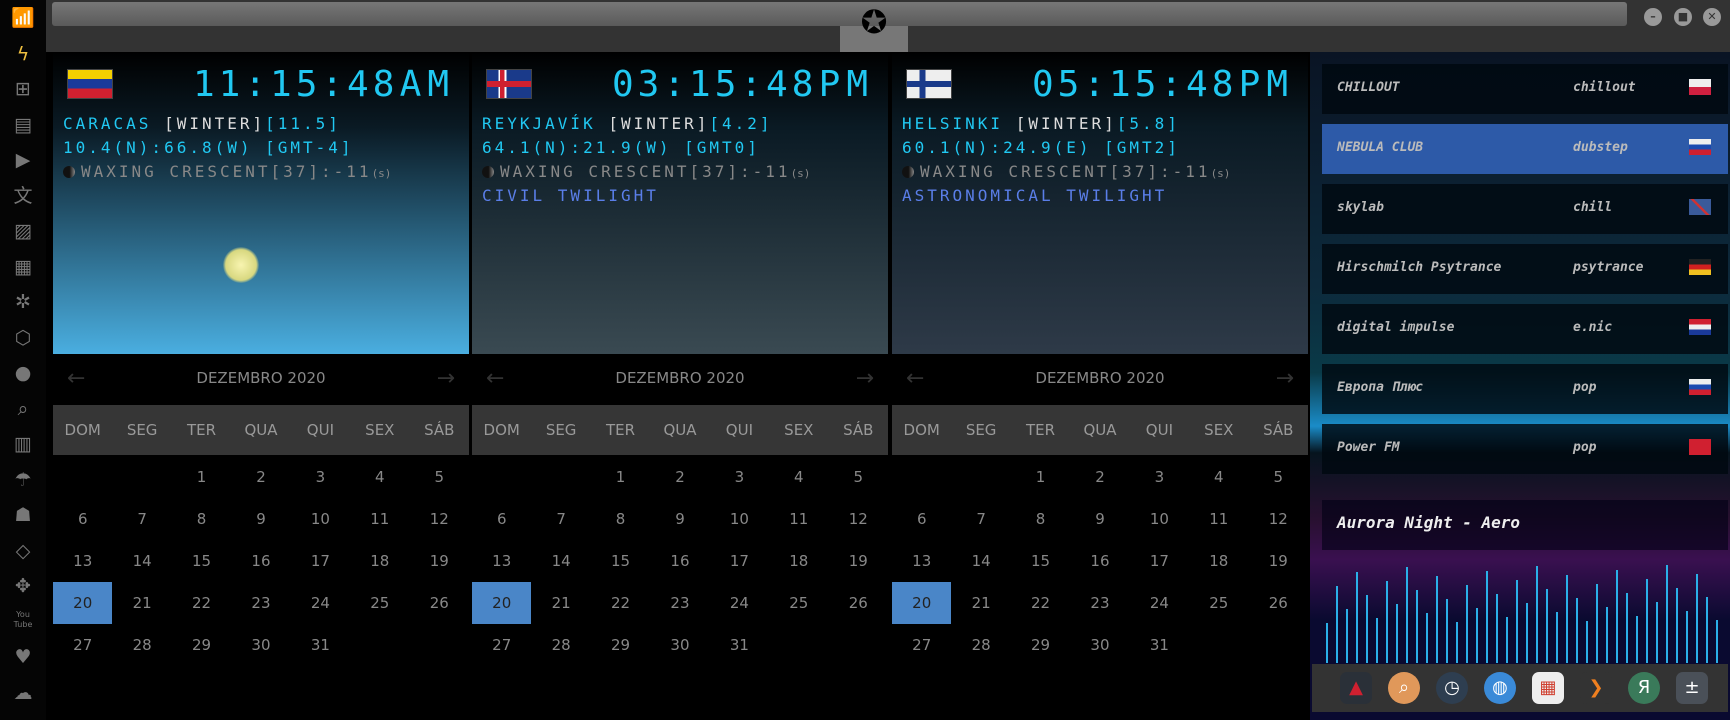 The width and height of the screenshot is (1730, 720). I want to click on yandex-app-icon: Я, so click(1644, 688).